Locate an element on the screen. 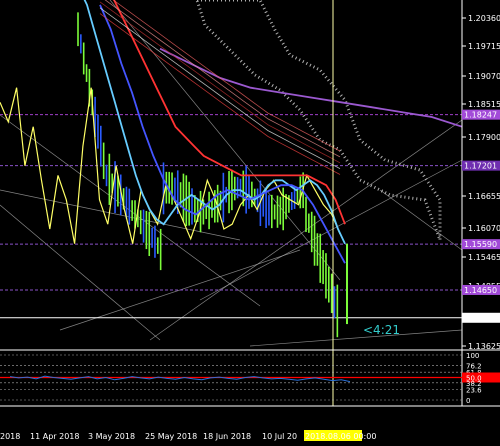  price-tick-label: 1.19715 is located at coordinates (484, 46).